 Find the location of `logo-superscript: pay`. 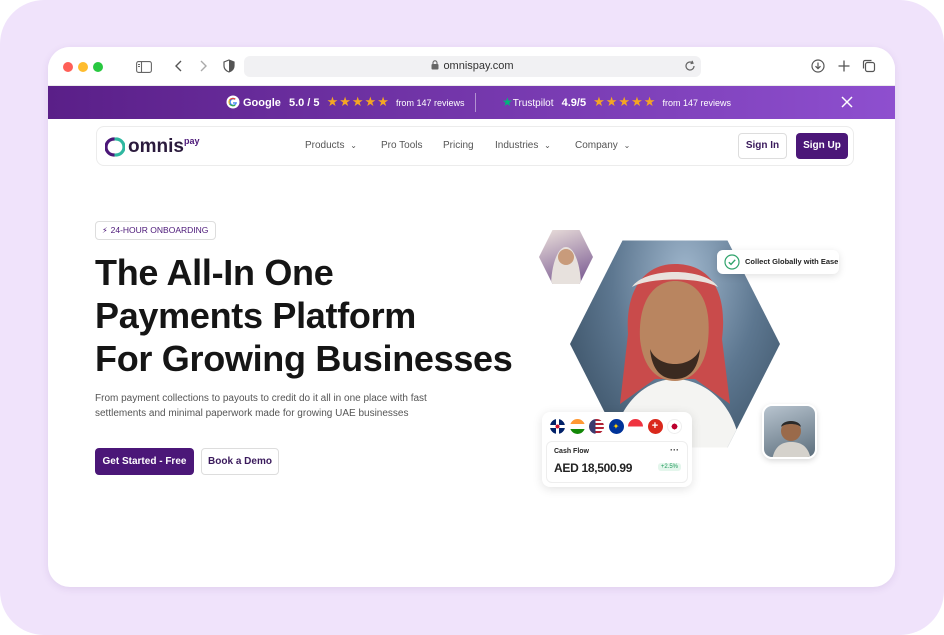

logo-superscript: pay is located at coordinates (191, 141).